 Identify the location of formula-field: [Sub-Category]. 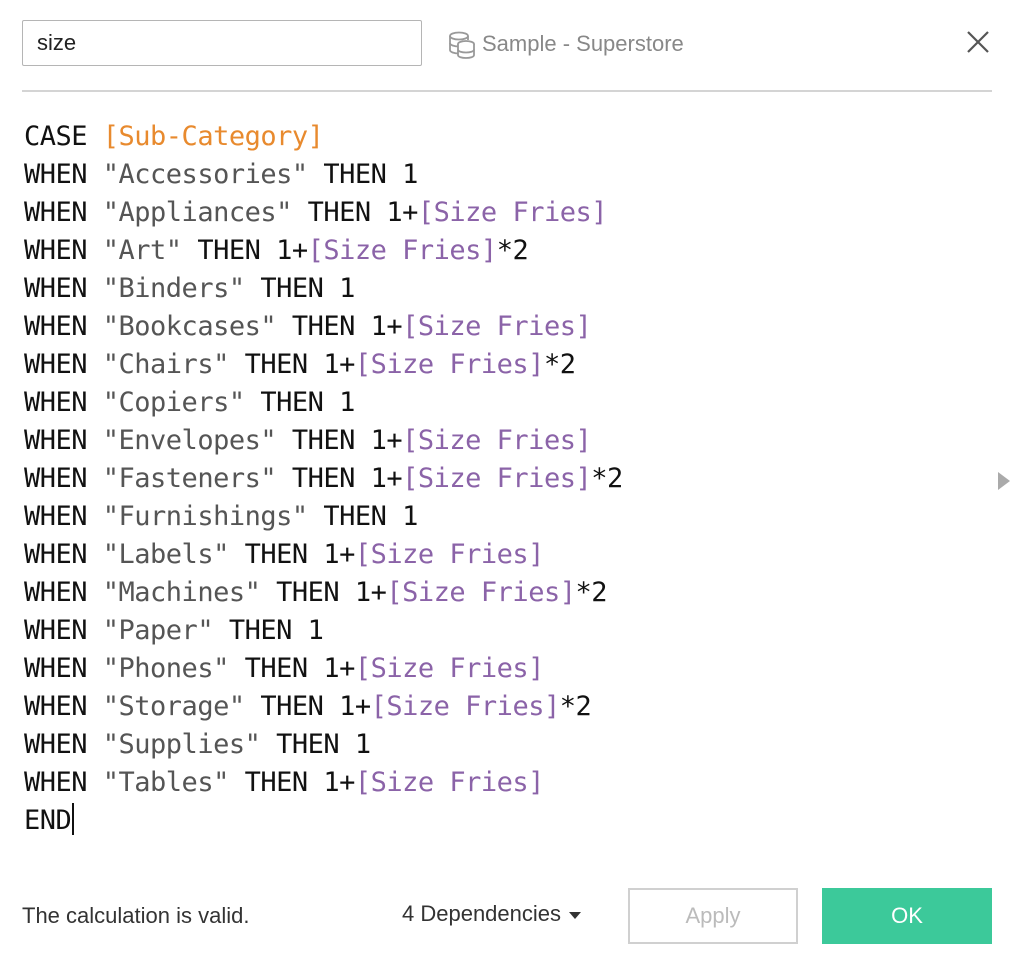
(213, 136).